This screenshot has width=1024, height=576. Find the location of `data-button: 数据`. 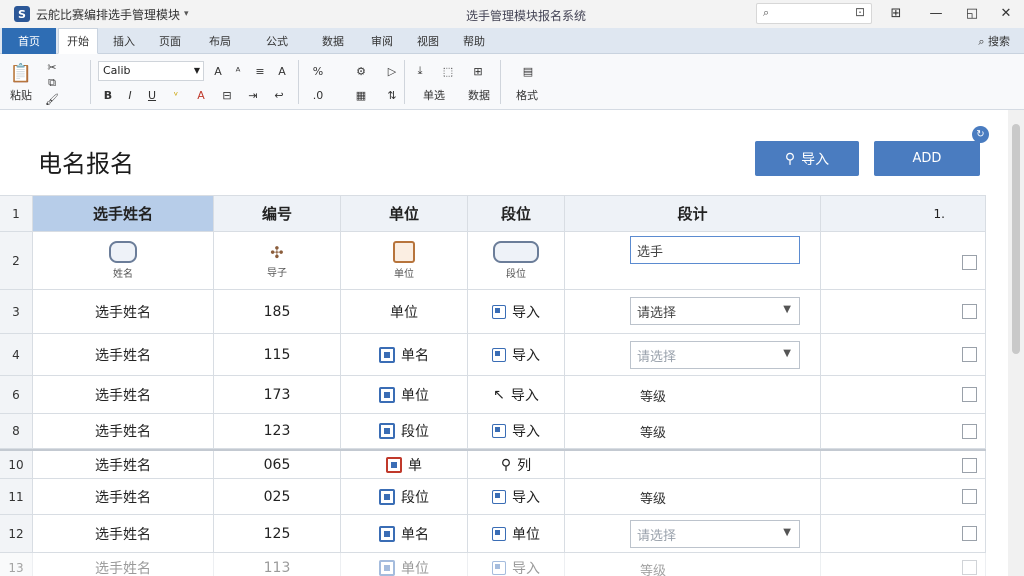

data-button: 数据 is located at coordinates (479, 95).